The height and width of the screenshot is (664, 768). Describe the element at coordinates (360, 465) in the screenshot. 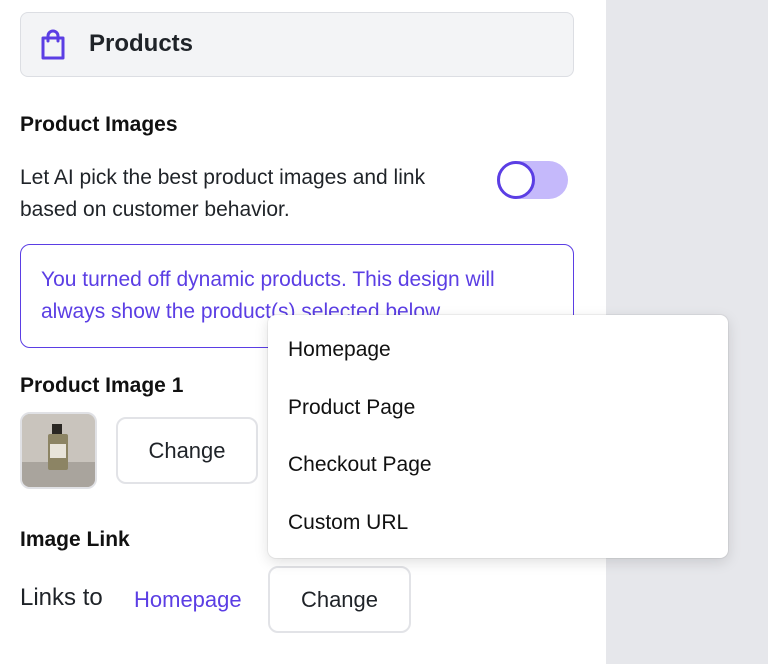

I see `dropdown-option-checkout-page: Checkout Page` at that location.